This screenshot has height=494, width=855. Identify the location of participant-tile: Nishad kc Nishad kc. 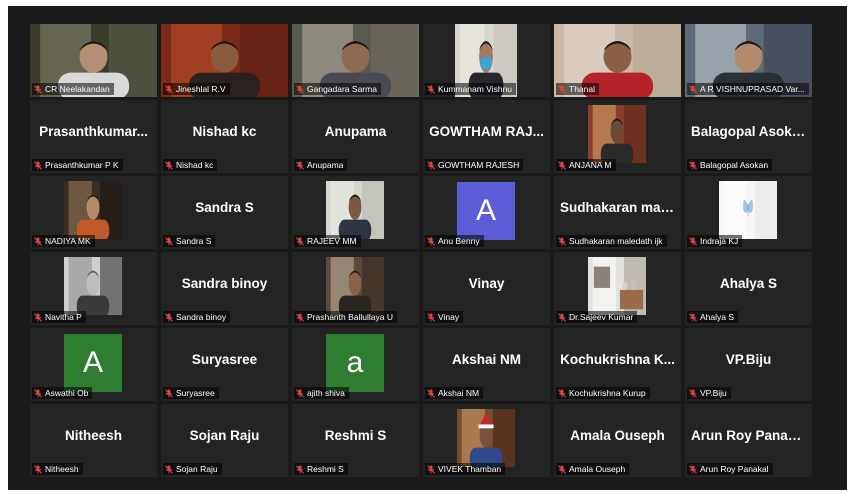
(224, 136).